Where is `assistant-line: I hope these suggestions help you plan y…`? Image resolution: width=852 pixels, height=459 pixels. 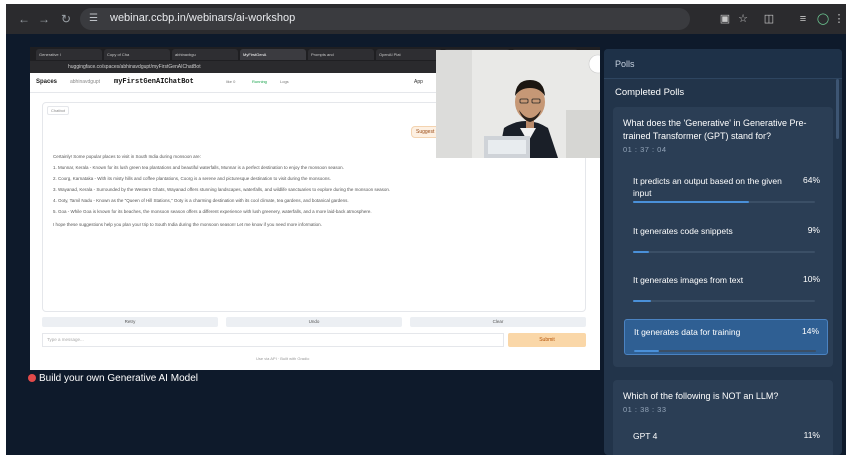 assistant-line: I hope these suggestions help you plan y… is located at coordinates (187, 224).